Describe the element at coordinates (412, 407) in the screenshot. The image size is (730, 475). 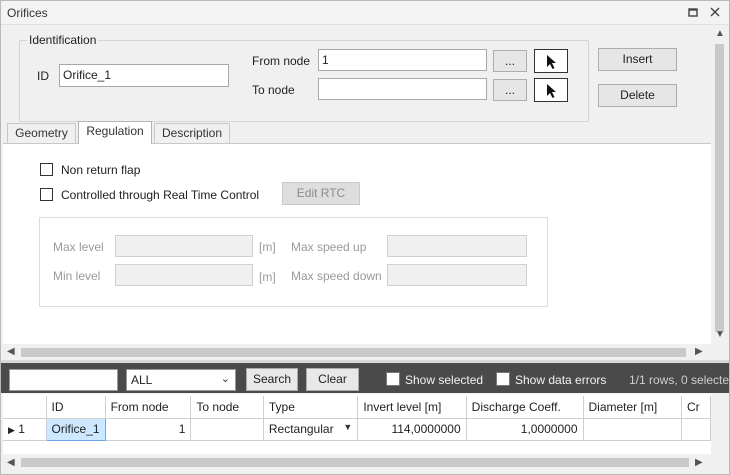
I see `column-header-invert-level: Invert level [m]` at that location.